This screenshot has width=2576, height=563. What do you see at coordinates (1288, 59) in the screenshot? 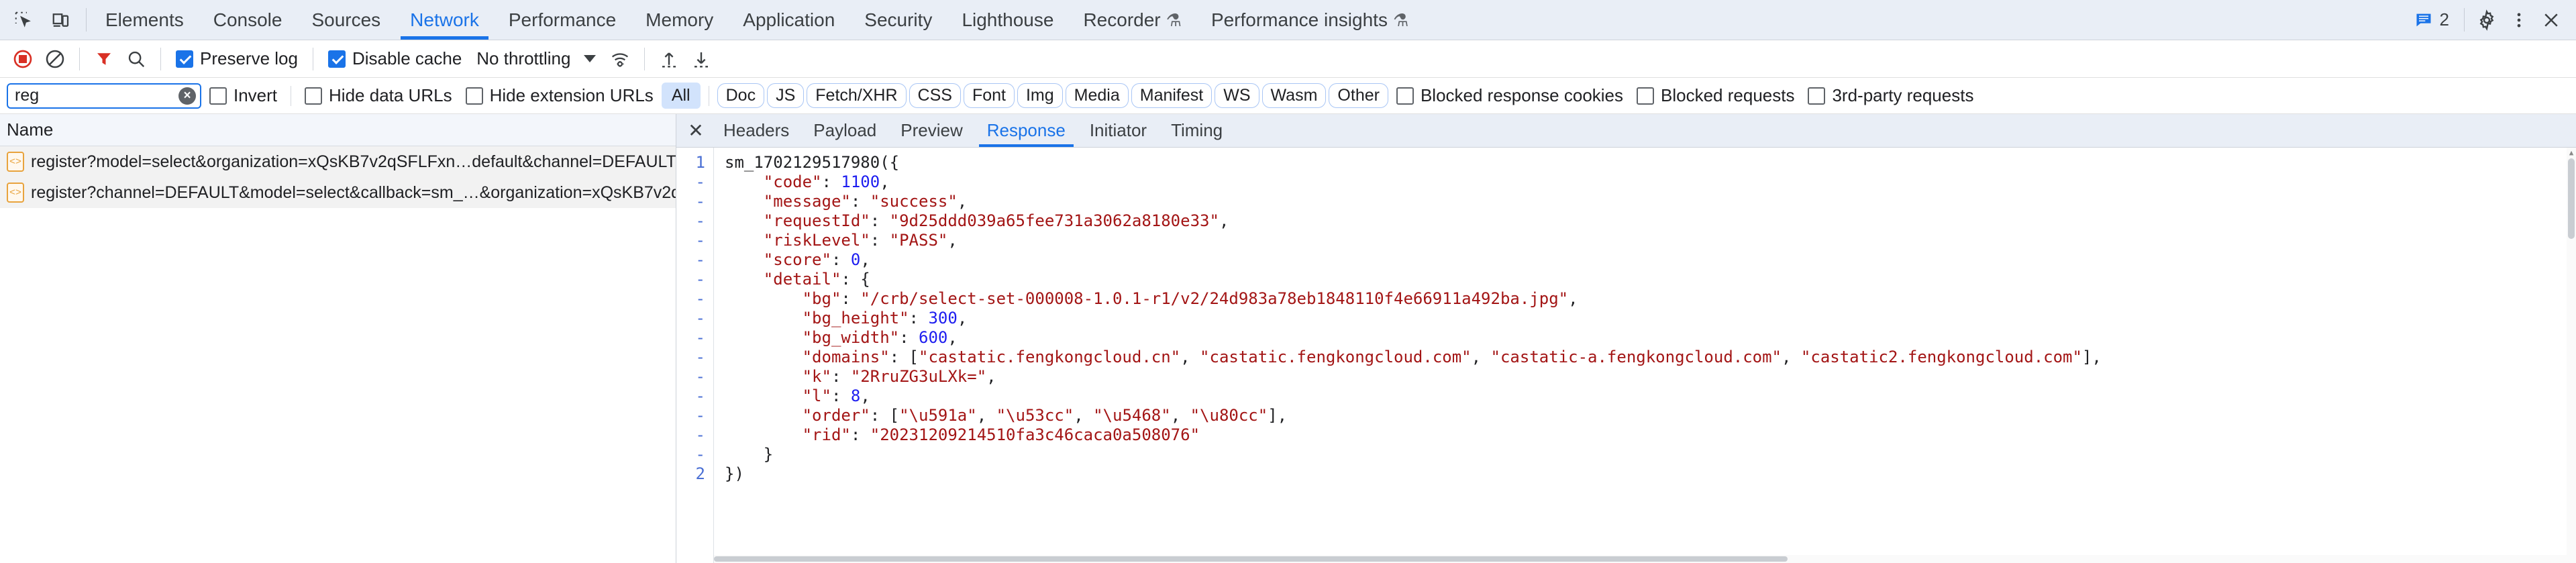
I see `network-controls-toolbar: Preserve log Disable cache No throttling` at bounding box center [1288, 59].